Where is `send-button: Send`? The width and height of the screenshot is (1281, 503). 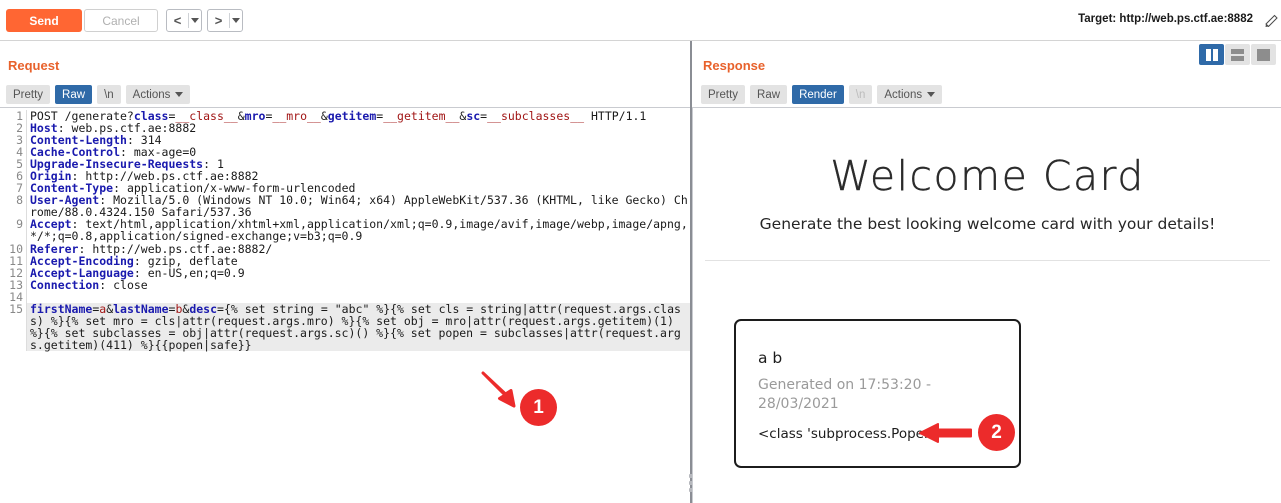 send-button: Send is located at coordinates (44, 20).